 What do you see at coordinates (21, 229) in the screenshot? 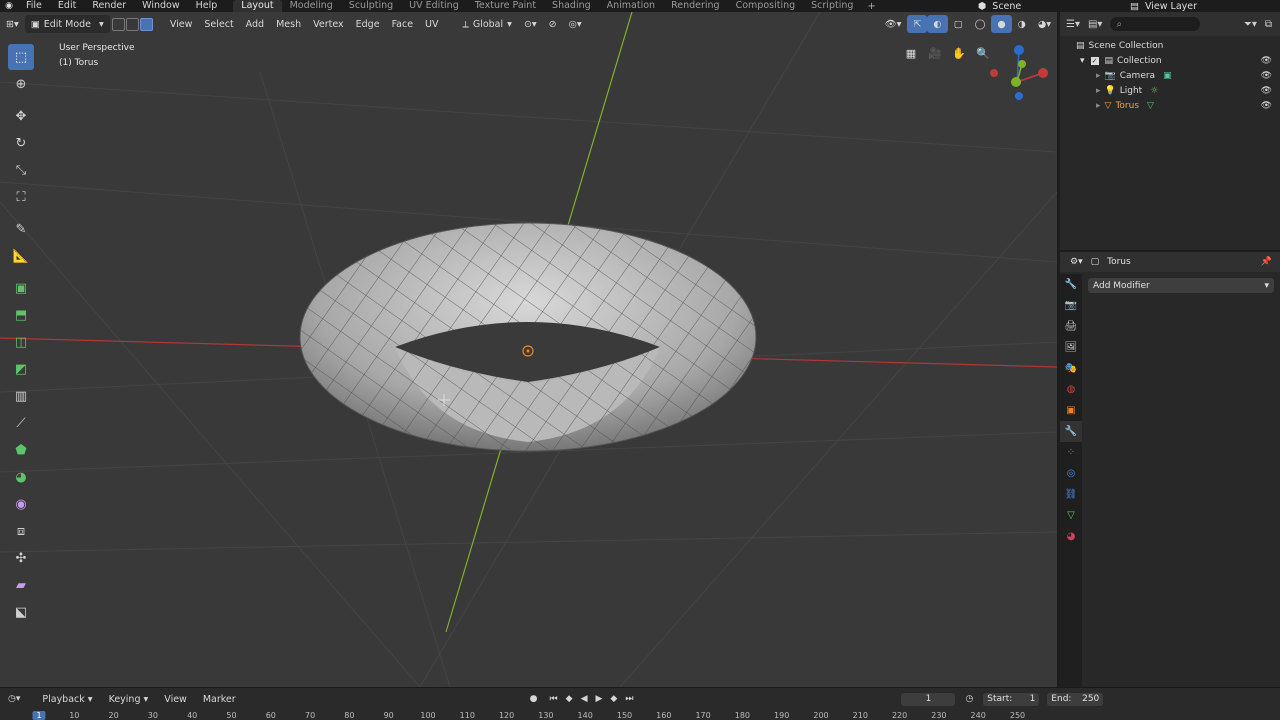
I see `annotate-tool-icon: ✎` at bounding box center [21, 229].